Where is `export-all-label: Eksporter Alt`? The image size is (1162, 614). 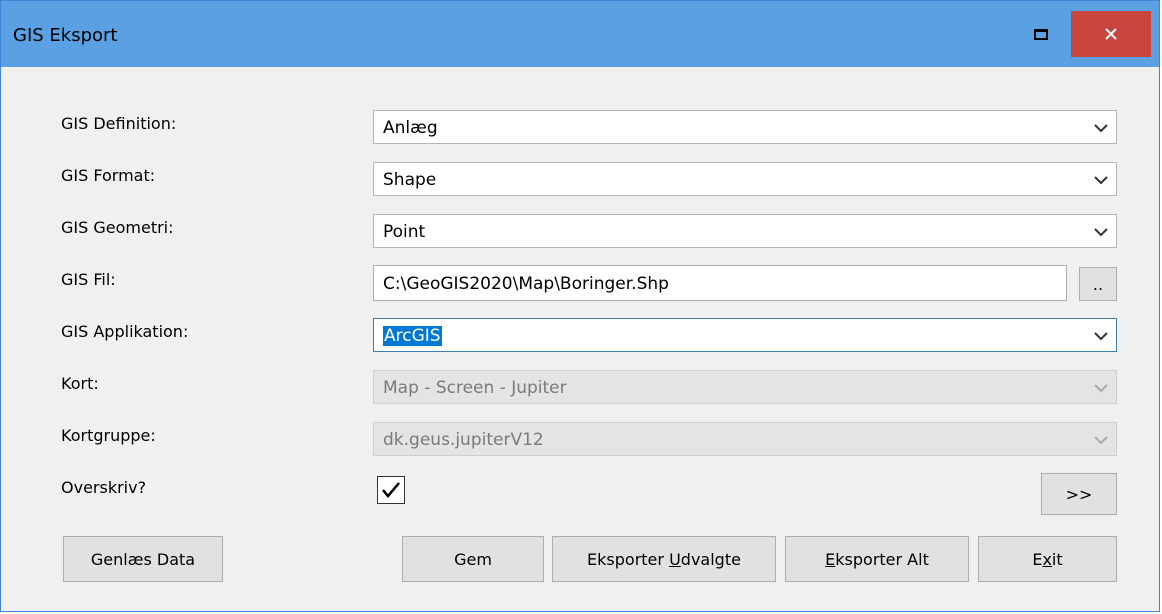
export-all-label: Eksporter Alt is located at coordinates (877, 559).